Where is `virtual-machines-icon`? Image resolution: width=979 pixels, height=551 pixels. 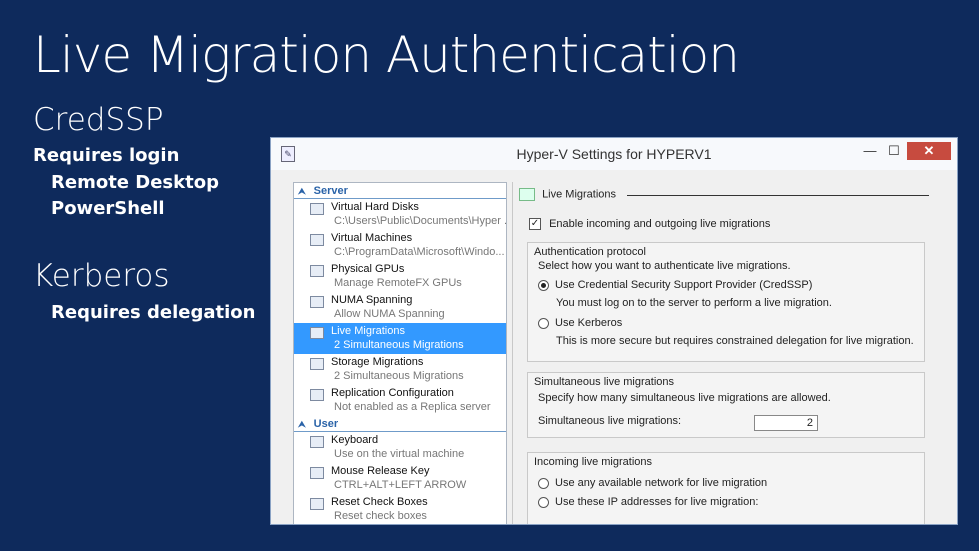
virtual-machines-icon is located at coordinates (317, 240).